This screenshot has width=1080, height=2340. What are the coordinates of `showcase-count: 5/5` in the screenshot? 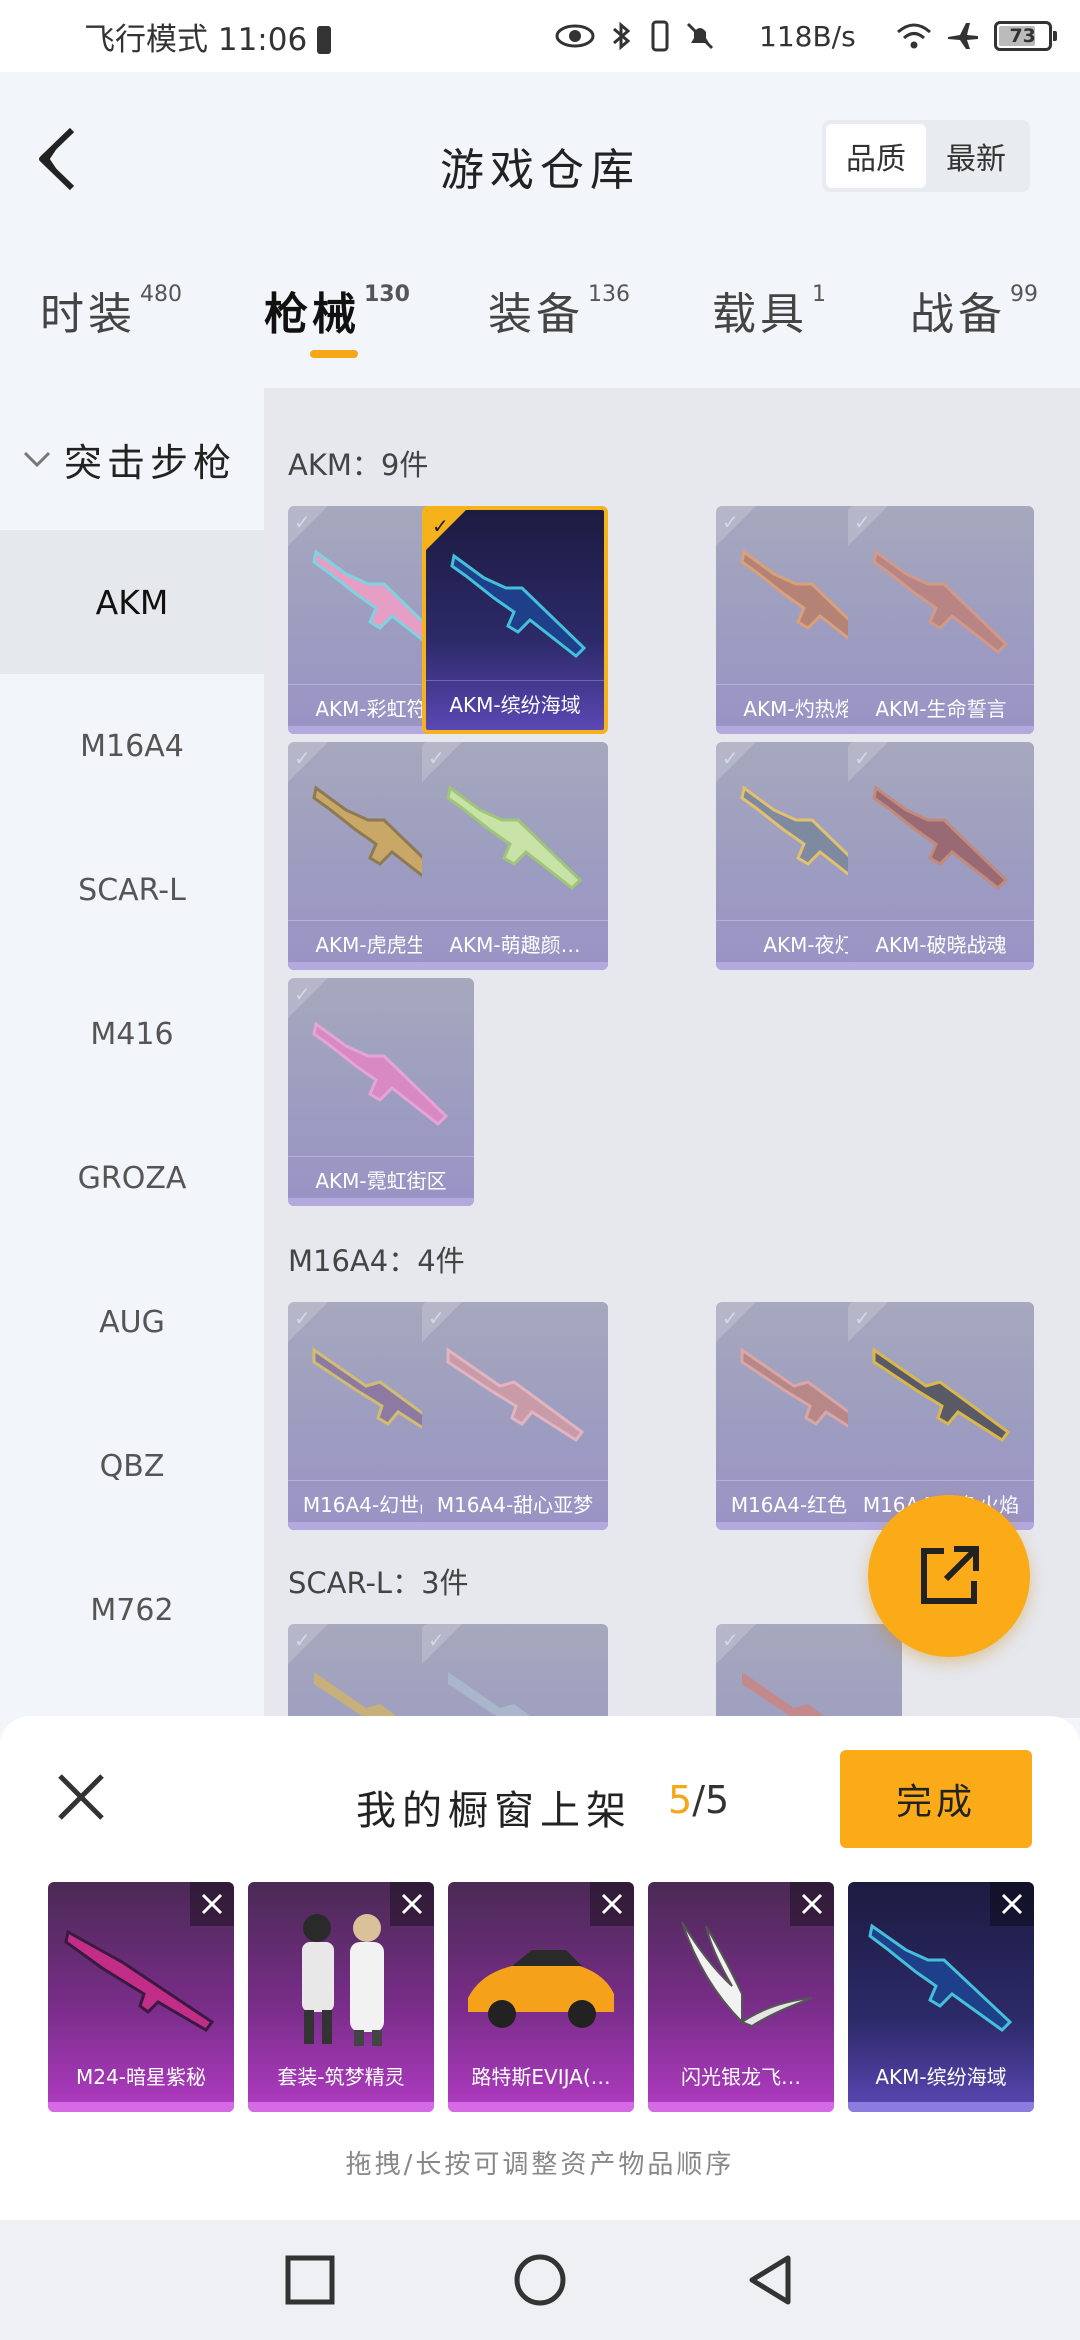 It's located at (699, 1800).